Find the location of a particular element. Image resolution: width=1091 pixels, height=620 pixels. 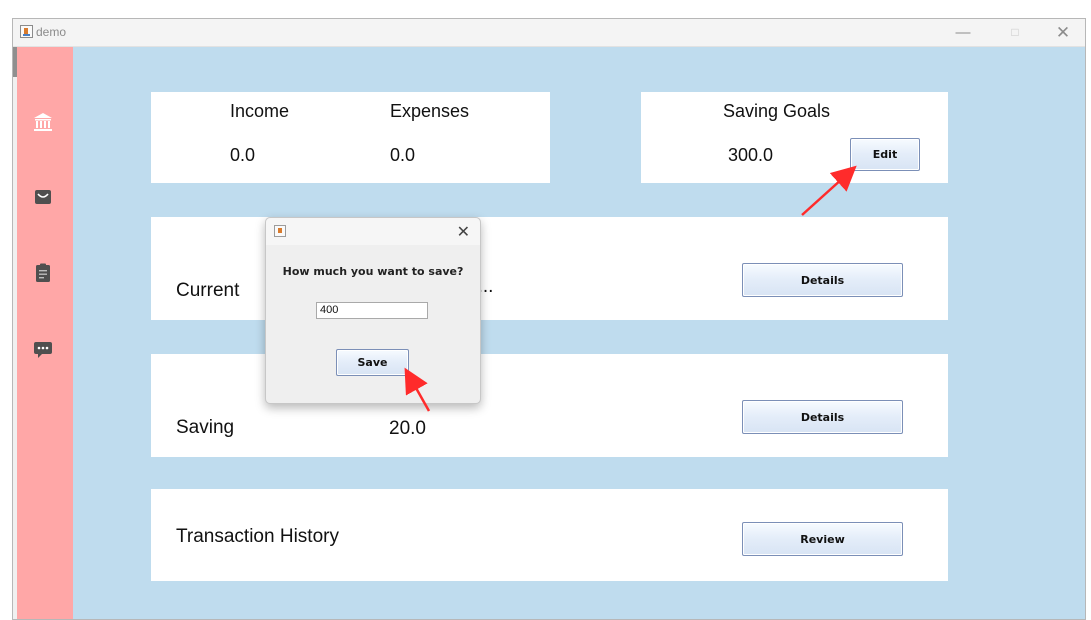

current-details-button: Details is located at coordinates (822, 280).